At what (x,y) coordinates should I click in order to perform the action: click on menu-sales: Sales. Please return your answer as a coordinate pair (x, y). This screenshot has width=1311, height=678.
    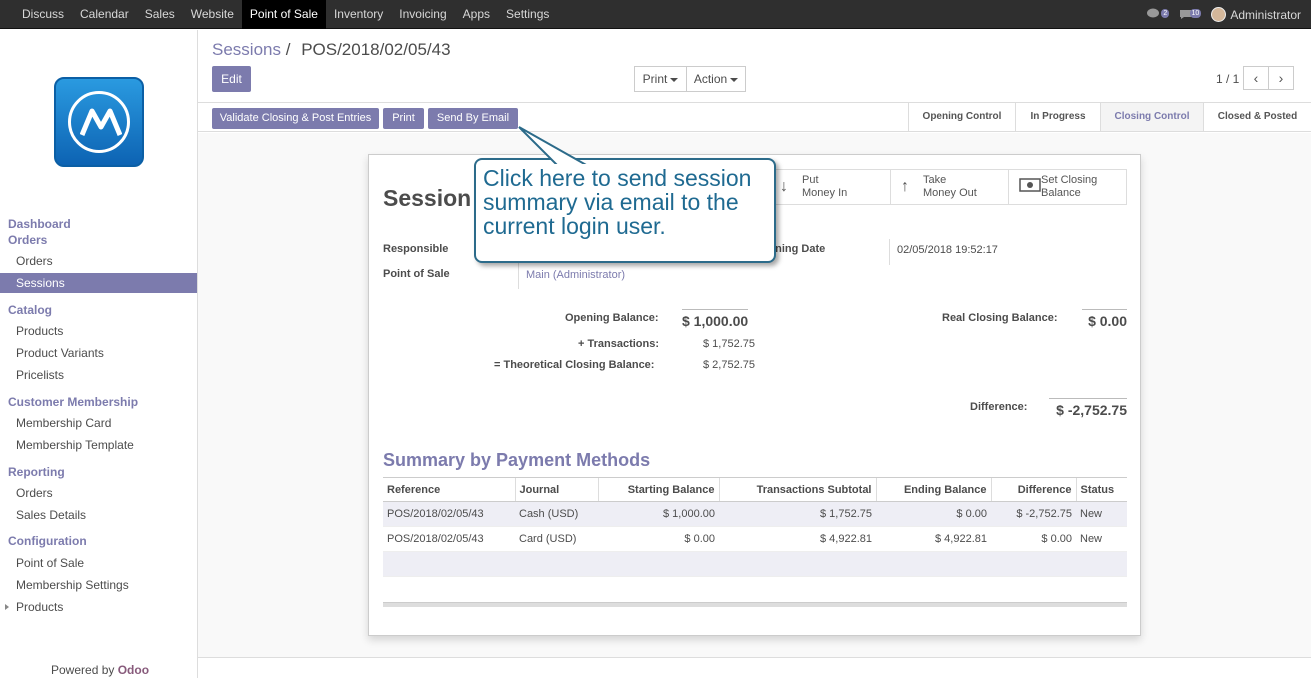
    Looking at the image, I should click on (160, 14).